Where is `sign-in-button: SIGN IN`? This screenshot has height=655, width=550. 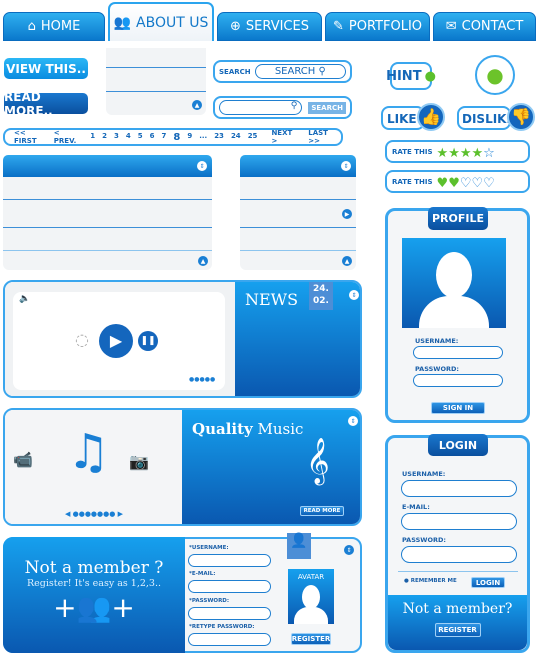
sign-in-button: SIGN IN is located at coordinates (458, 408).